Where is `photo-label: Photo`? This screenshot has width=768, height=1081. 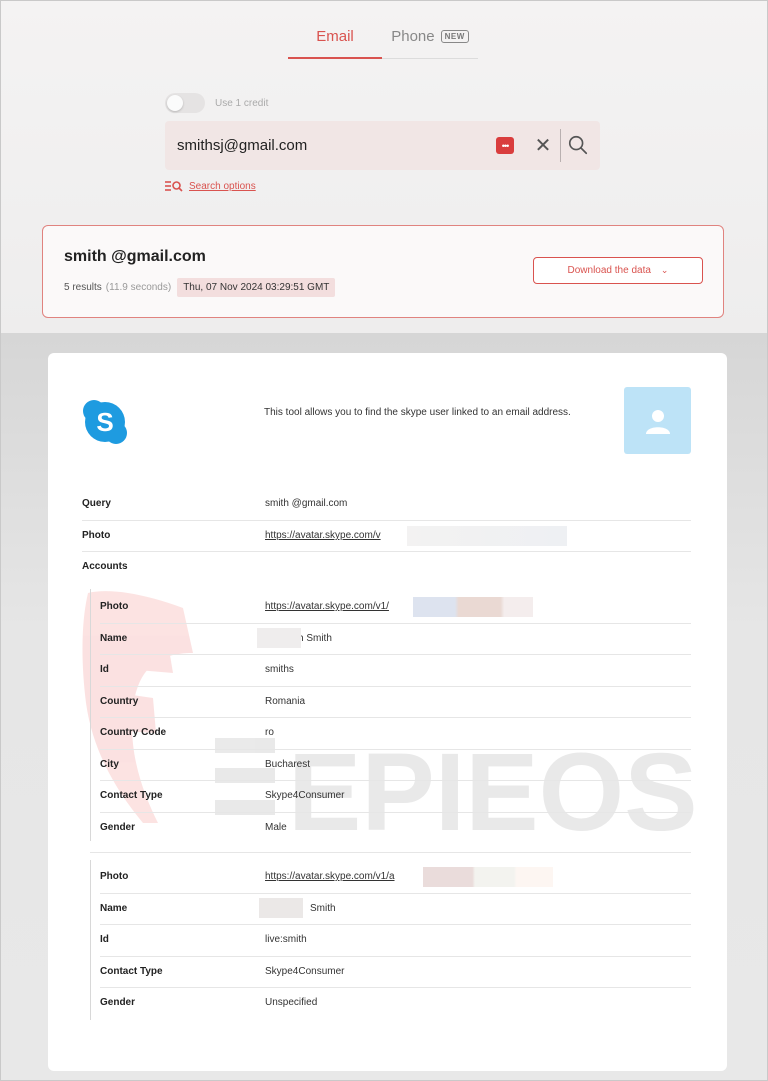
photo-label: Photo is located at coordinates (96, 535).